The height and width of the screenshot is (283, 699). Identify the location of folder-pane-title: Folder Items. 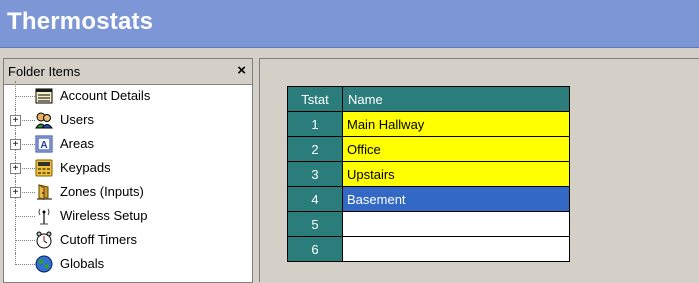
(44, 71).